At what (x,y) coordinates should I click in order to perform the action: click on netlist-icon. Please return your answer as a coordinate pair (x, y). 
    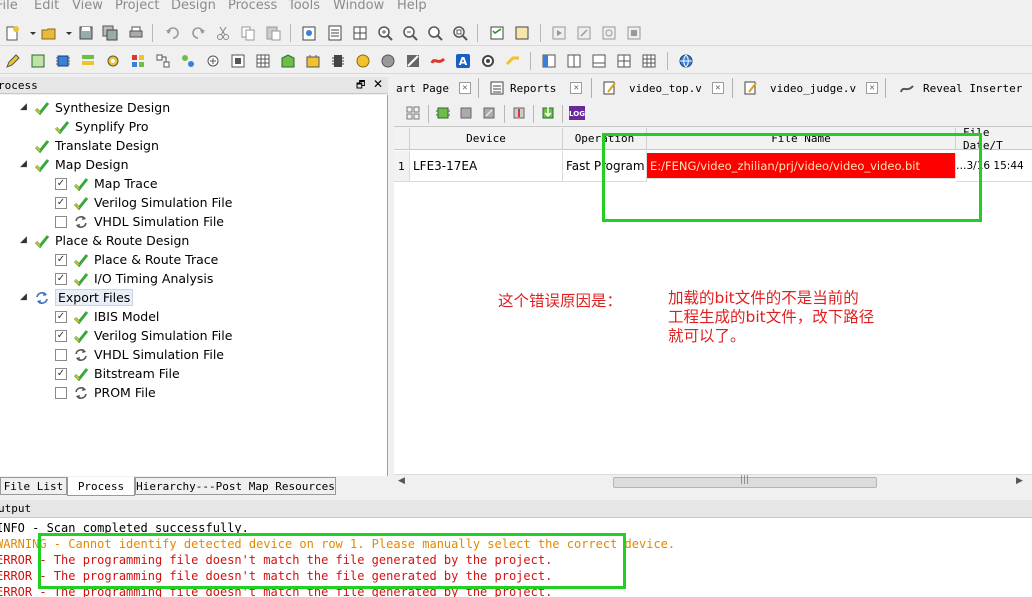
    Looking at the image, I should click on (88, 61).